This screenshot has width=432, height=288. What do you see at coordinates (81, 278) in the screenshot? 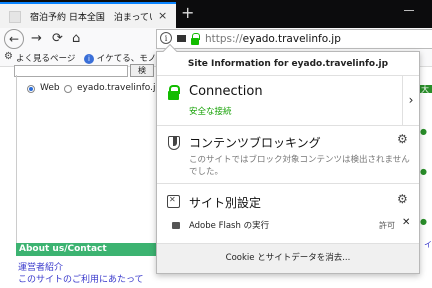
I see `about-link-terms: このサイトのご利用にあたって` at bounding box center [81, 278].